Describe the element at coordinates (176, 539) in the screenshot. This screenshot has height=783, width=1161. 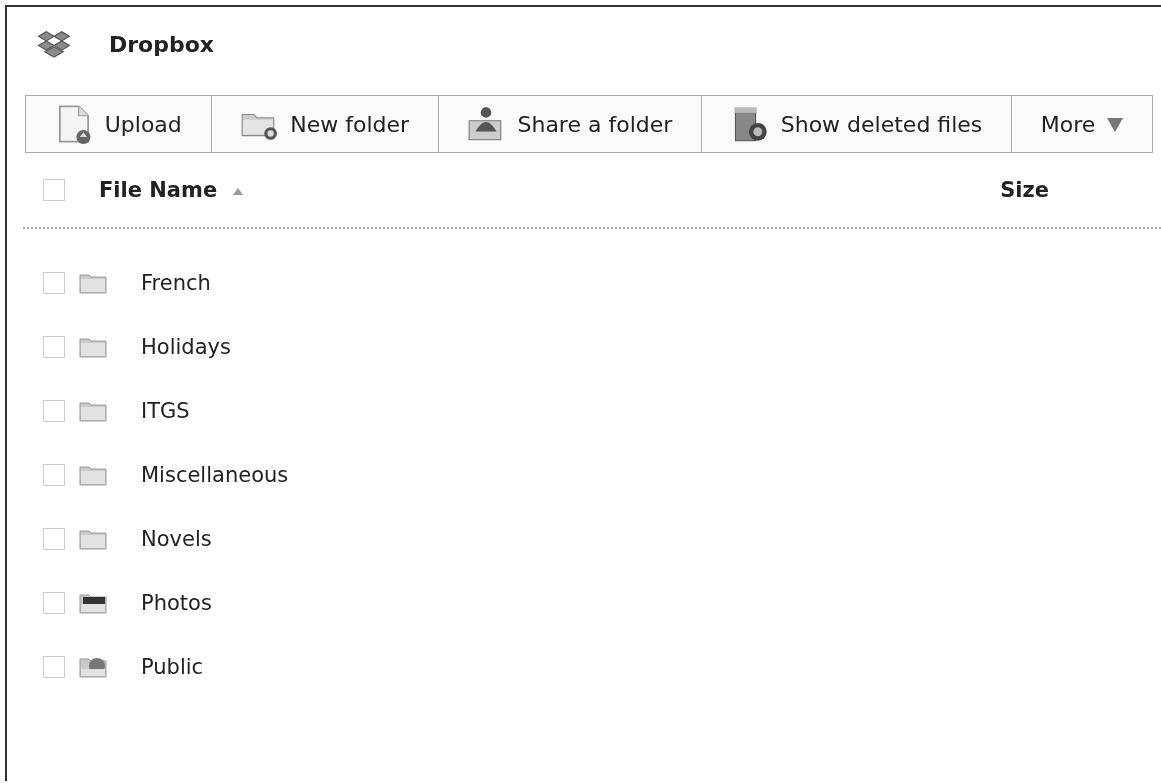
I see `file-name: Novels` at that location.